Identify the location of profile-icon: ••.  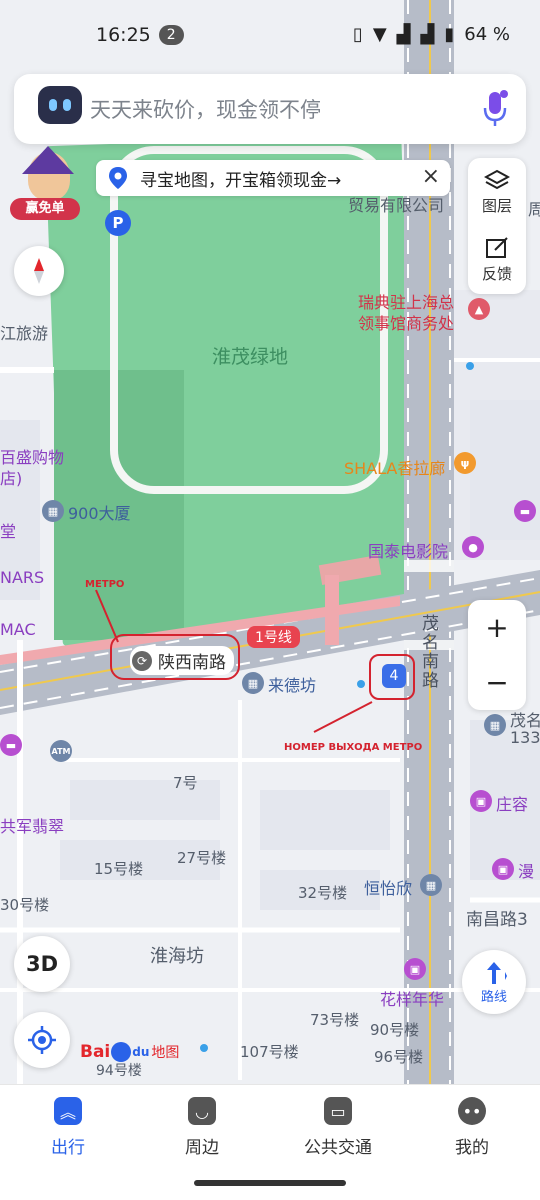
(472, 1111).